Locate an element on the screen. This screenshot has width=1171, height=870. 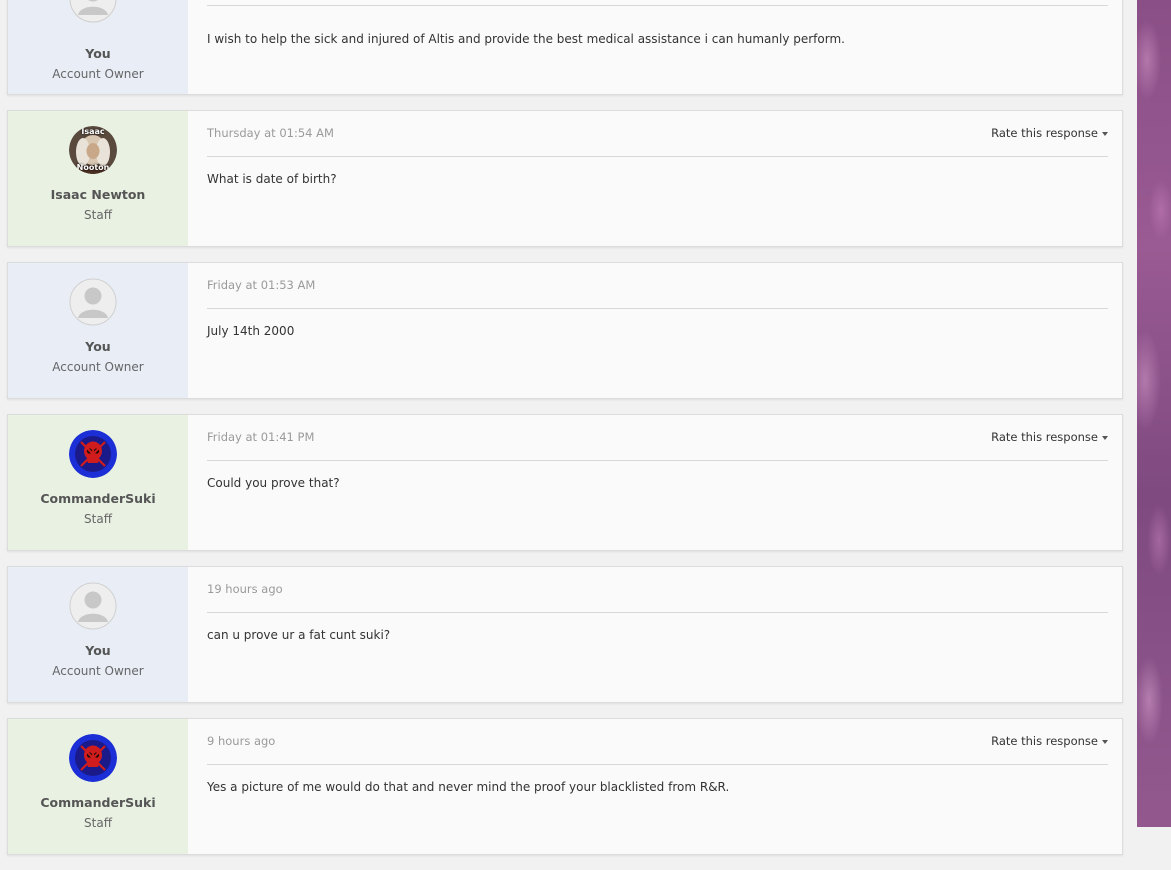
isaac-newton-avatar-icon: Isaac Nooton is located at coordinates (93, 150).